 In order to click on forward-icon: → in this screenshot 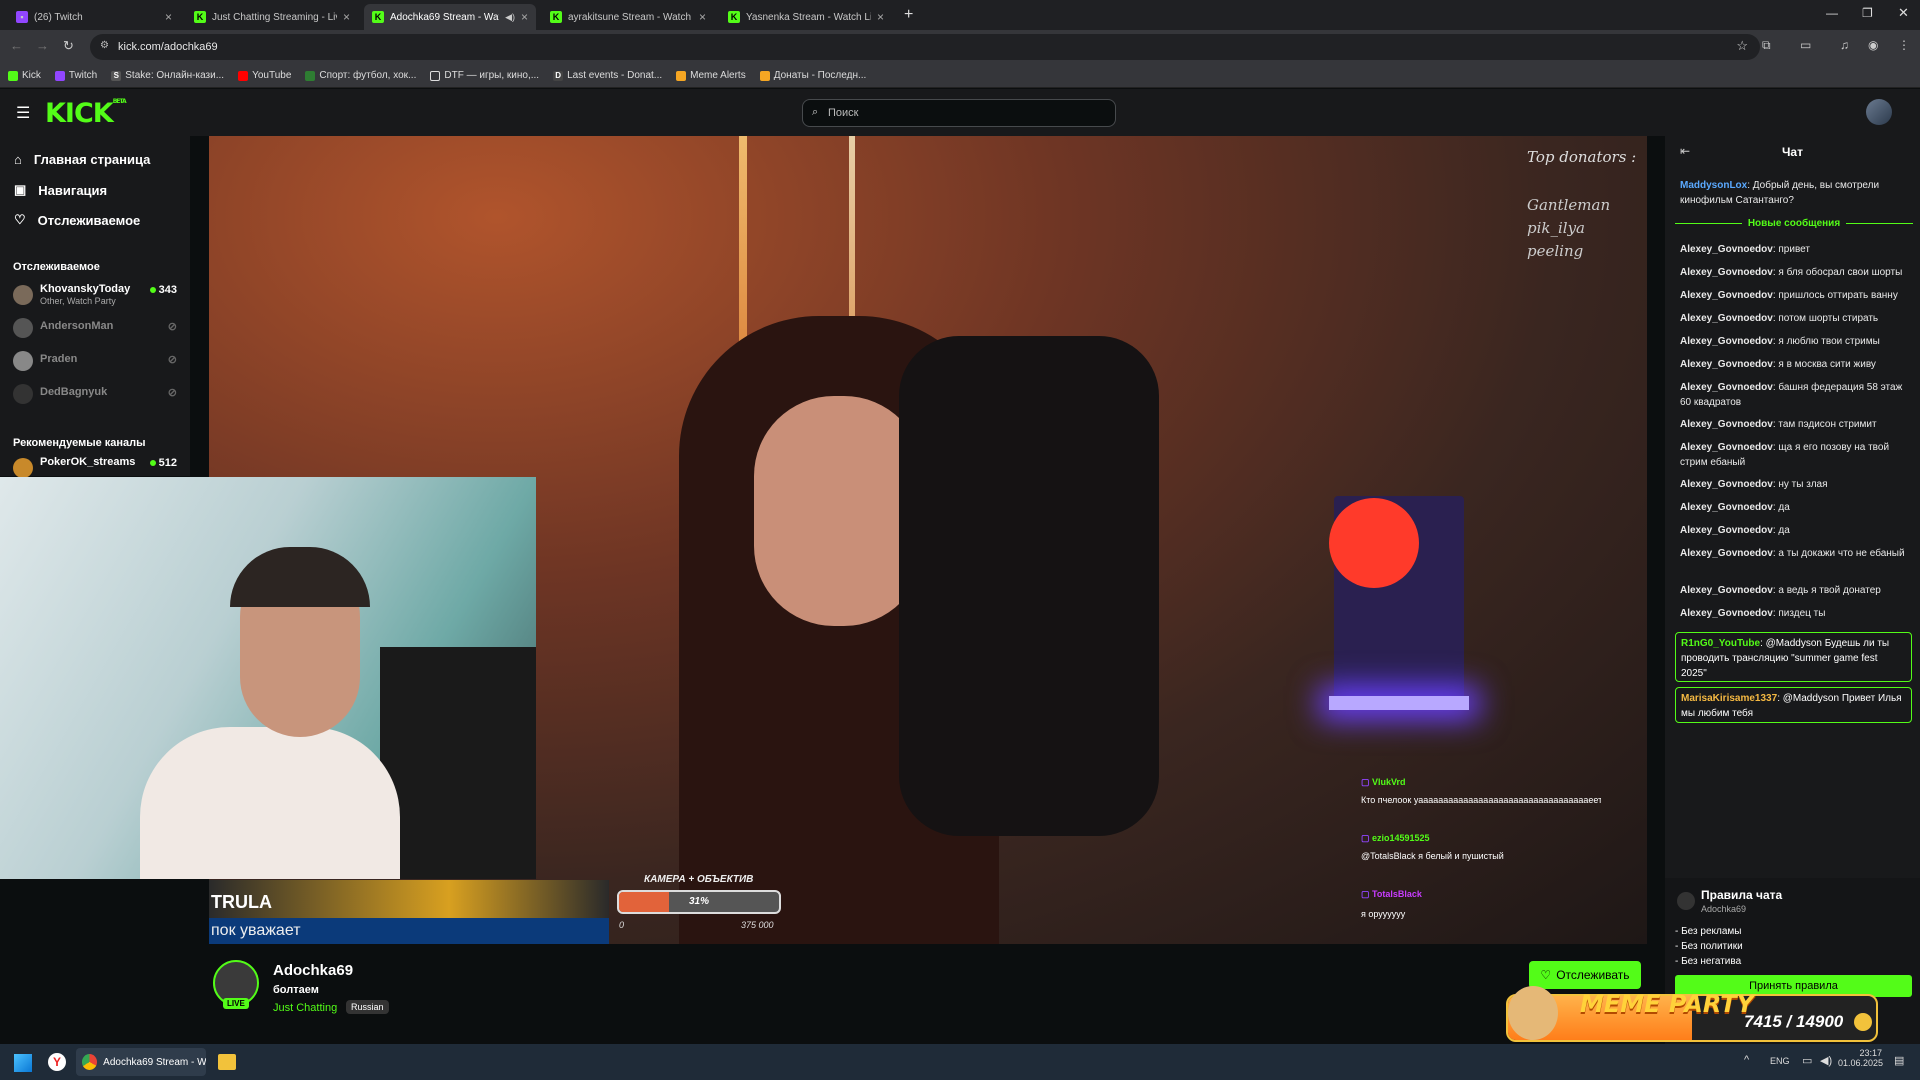, I will do `click(42, 45)`.